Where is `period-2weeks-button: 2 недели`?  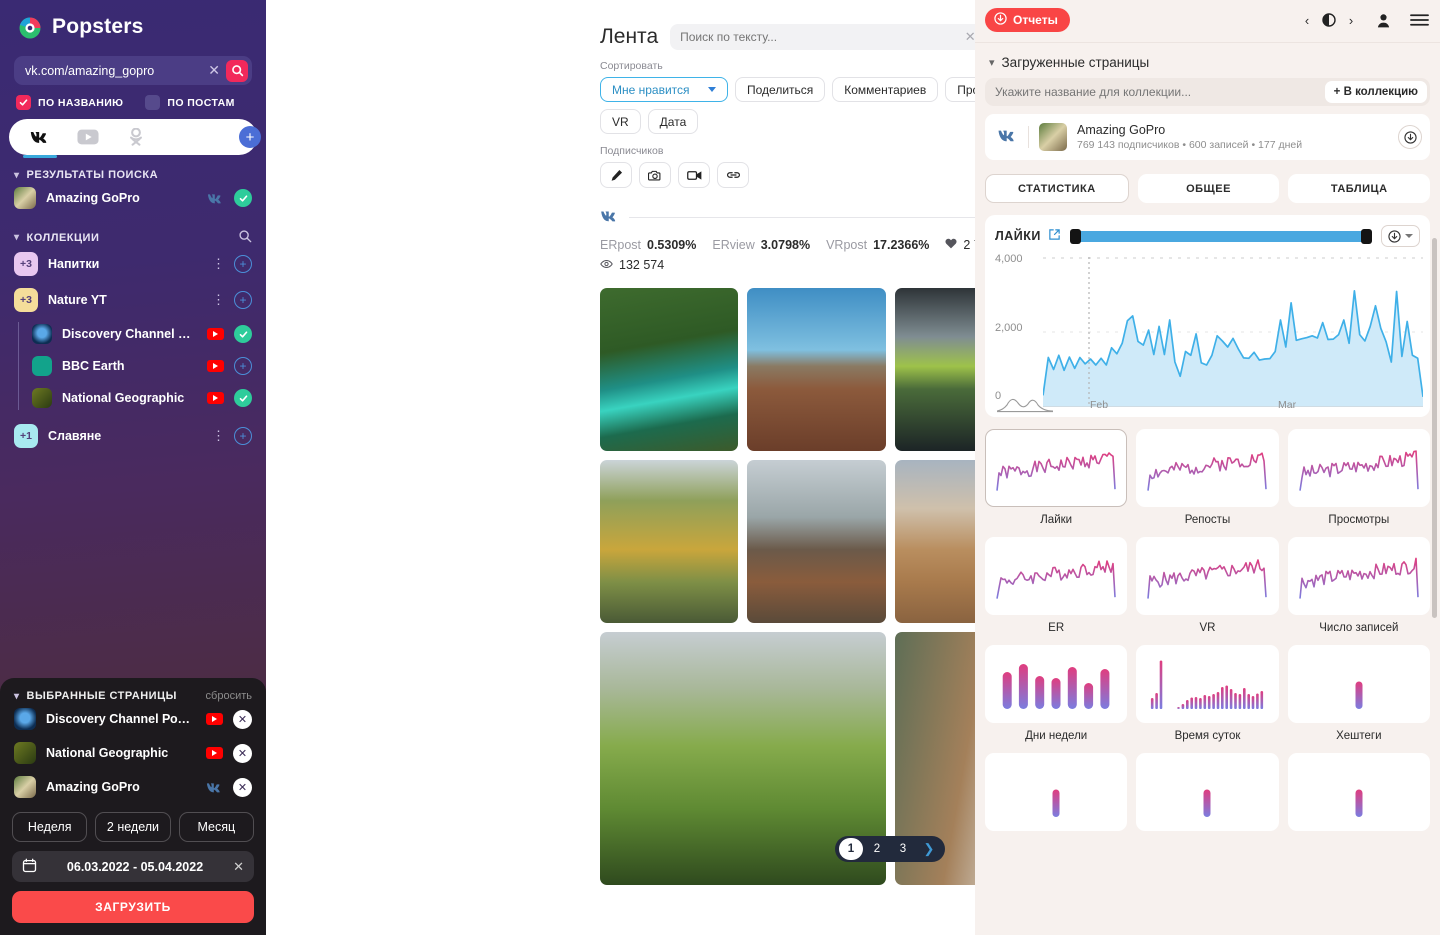
period-2weeks-button: 2 недели is located at coordinates (133, 827).